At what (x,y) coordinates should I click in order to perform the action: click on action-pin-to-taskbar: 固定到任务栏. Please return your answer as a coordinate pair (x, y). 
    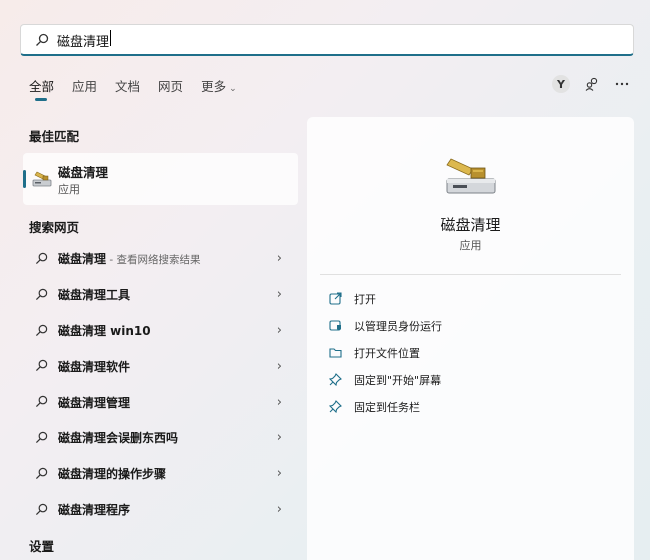
    Looking at the image, I should click on (385, 406).